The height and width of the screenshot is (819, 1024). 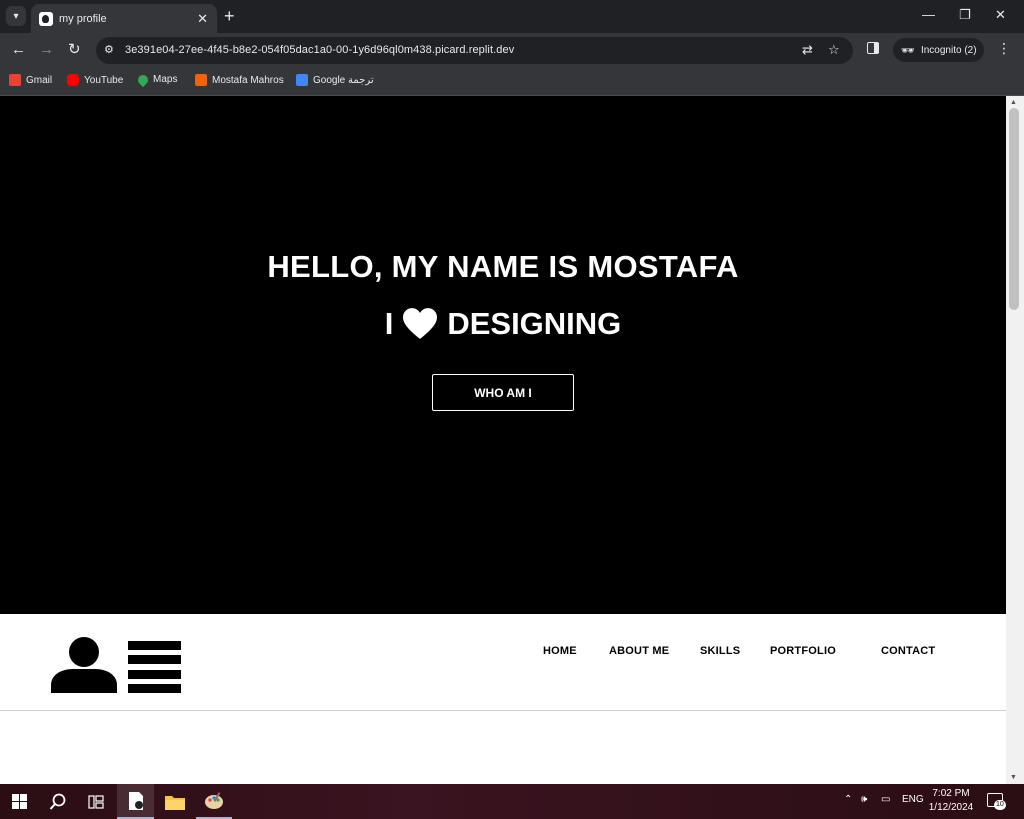 I want to click on search-icon, so click(x=58, y=801).